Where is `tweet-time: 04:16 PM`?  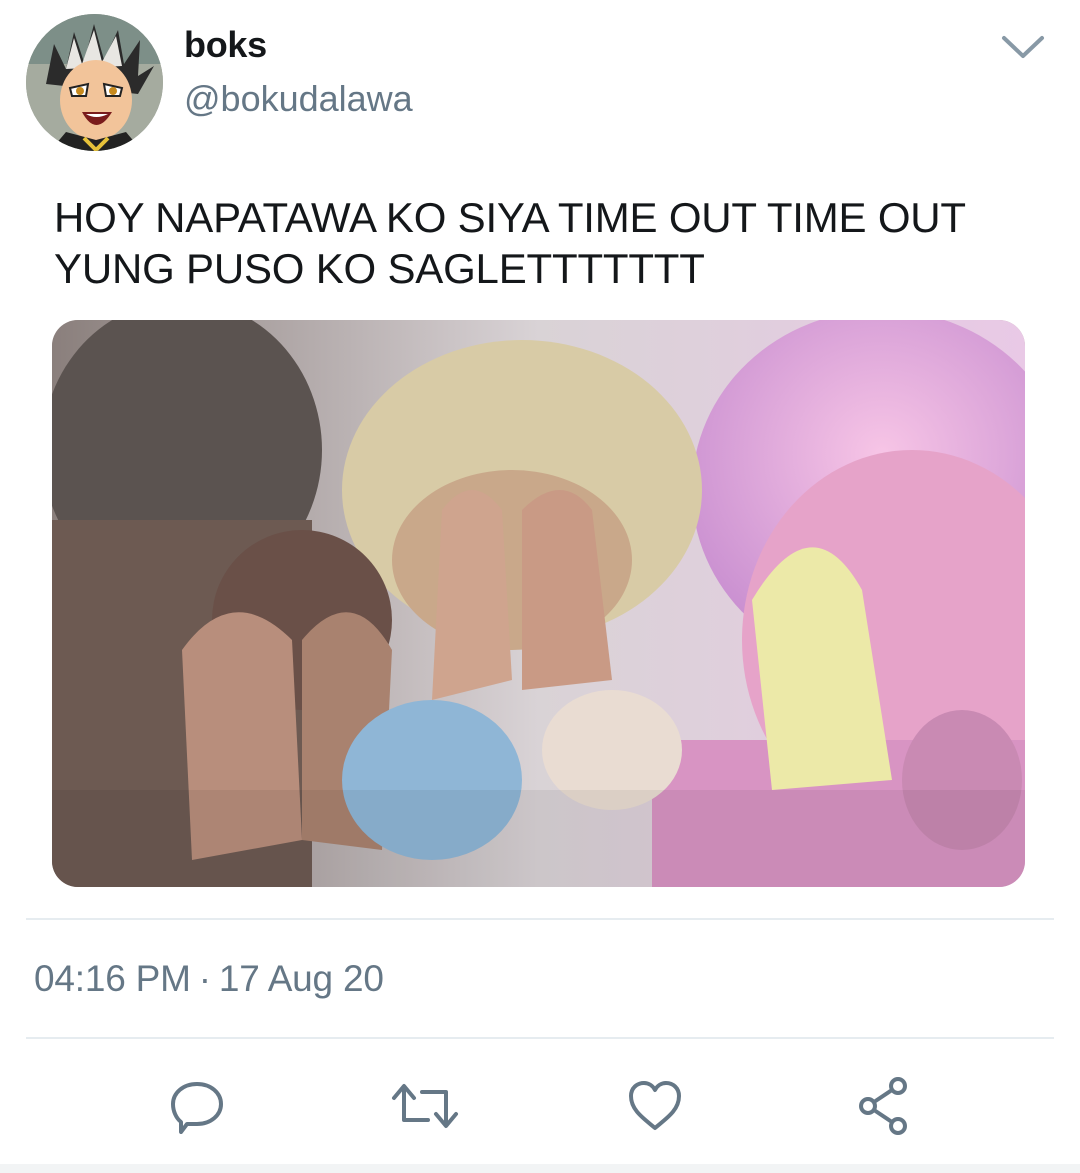
tweet-time: 04:16 PM is located at coordinates (112, 978).